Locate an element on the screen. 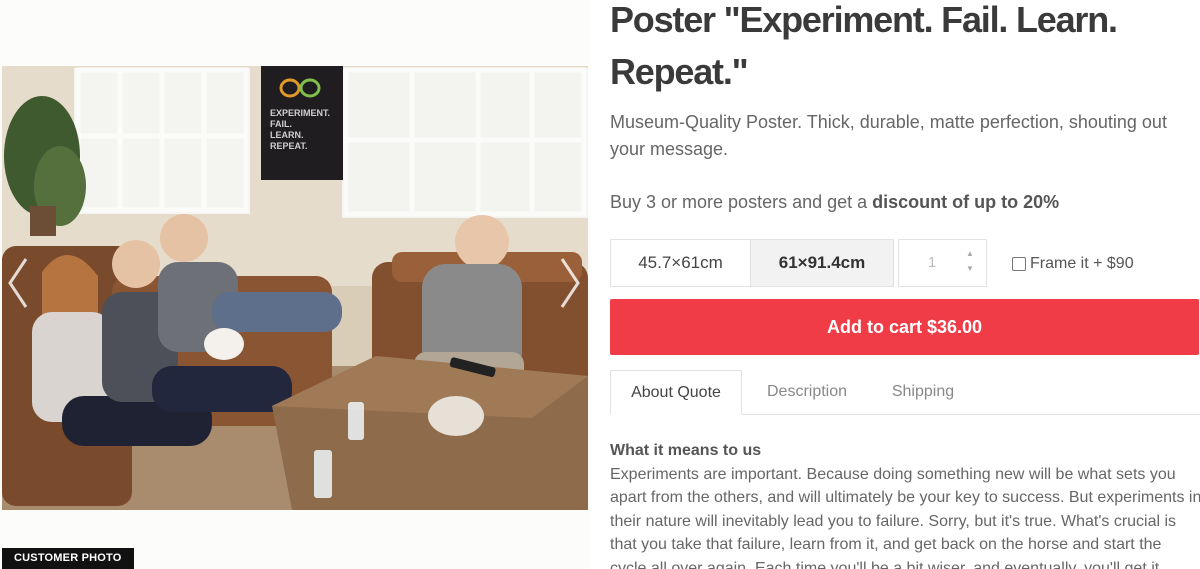 The width and height of the screenshot is (1200, 569). about-heading: What it means to us is located at coordinates (686, 450).